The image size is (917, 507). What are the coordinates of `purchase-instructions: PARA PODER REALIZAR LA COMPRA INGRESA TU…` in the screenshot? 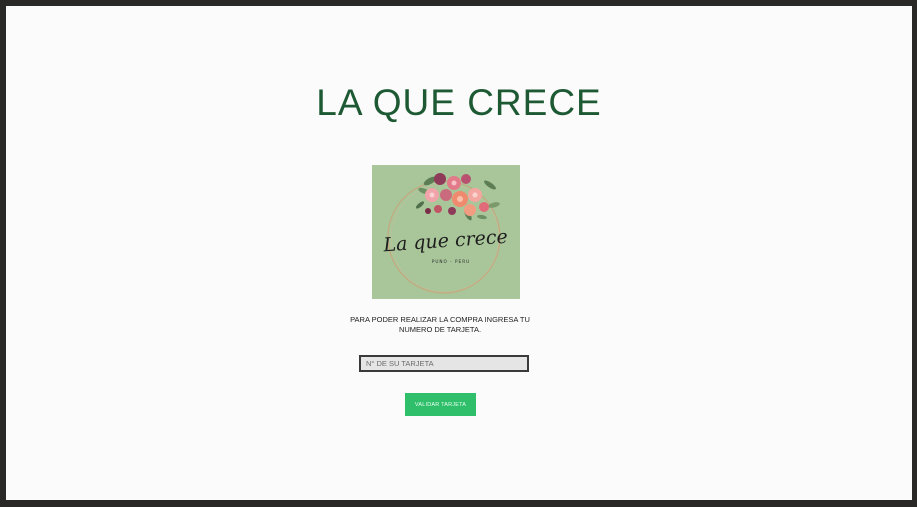 It's located at (440, 324).